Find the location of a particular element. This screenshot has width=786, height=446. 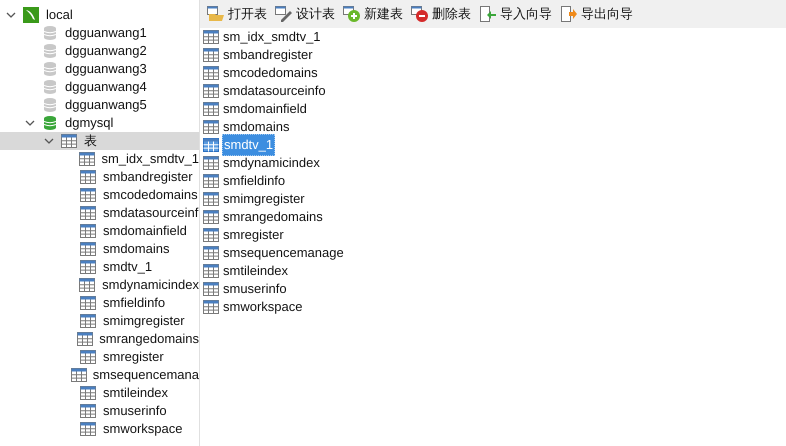

toolbar-button: 新建表 is located at coordinates (373, 14).